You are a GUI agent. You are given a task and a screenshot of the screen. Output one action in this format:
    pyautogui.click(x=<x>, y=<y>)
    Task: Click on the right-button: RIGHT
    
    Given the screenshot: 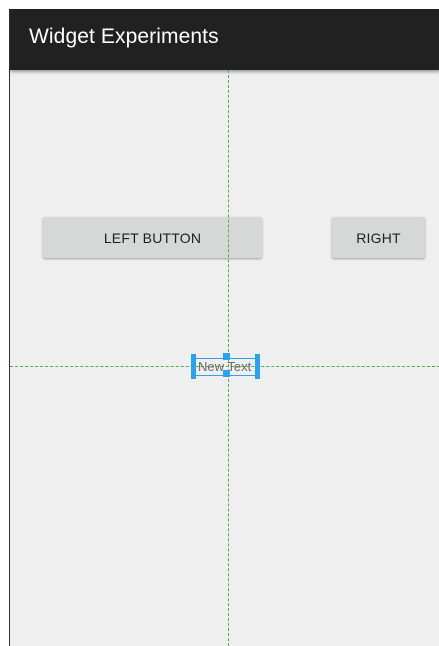 What is the action you would take?
    pyautogui.click(x=378, y=237)
    